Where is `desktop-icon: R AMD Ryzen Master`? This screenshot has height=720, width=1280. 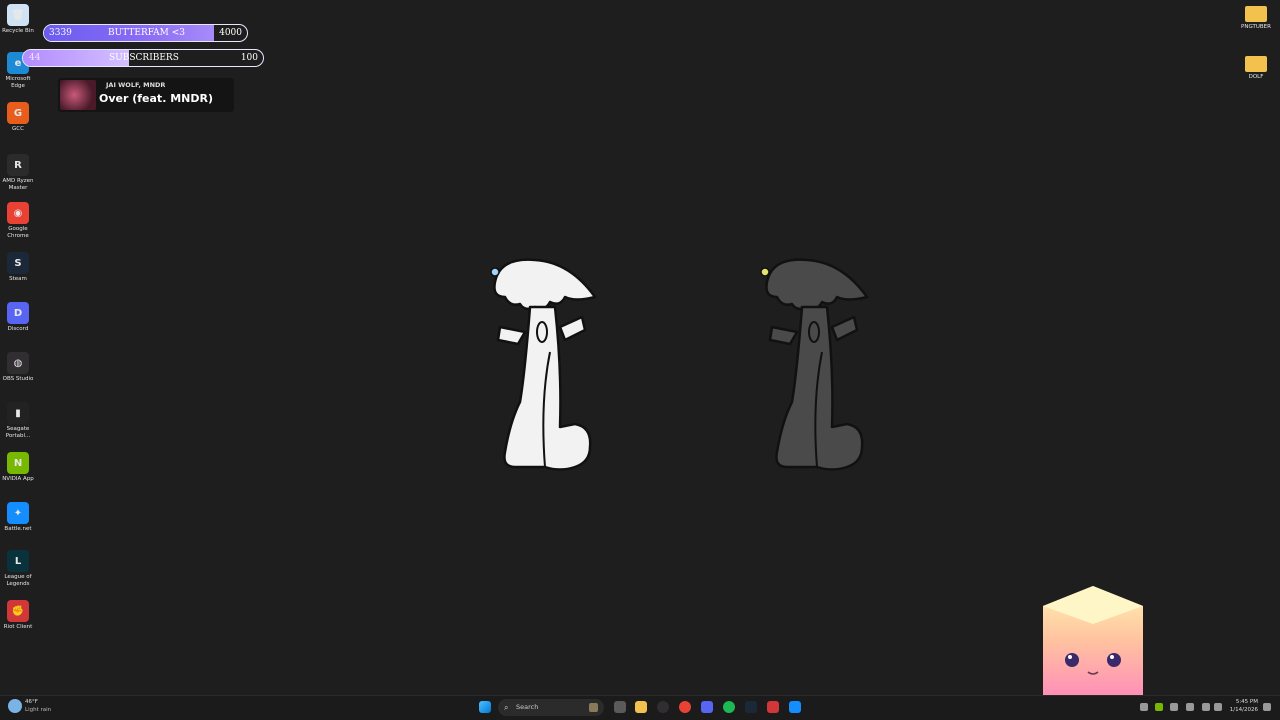
desktop-icon: R AMD Ryzen Master is located at coordinates (18, 173).